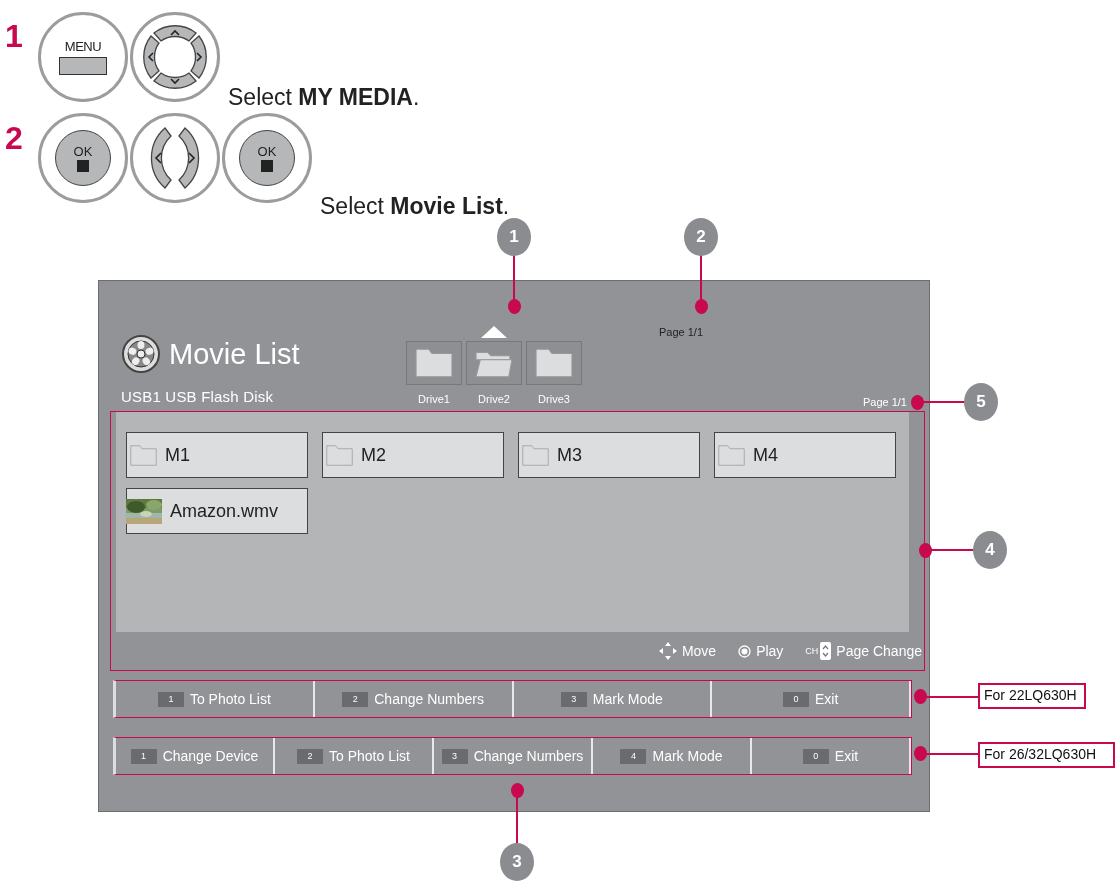 The height and width of the screenshot is (881, 1115). What do you see at coordinates (770, 651) in the screenshot?
I see `key-hint: Play` at bounding box center [770, 651].